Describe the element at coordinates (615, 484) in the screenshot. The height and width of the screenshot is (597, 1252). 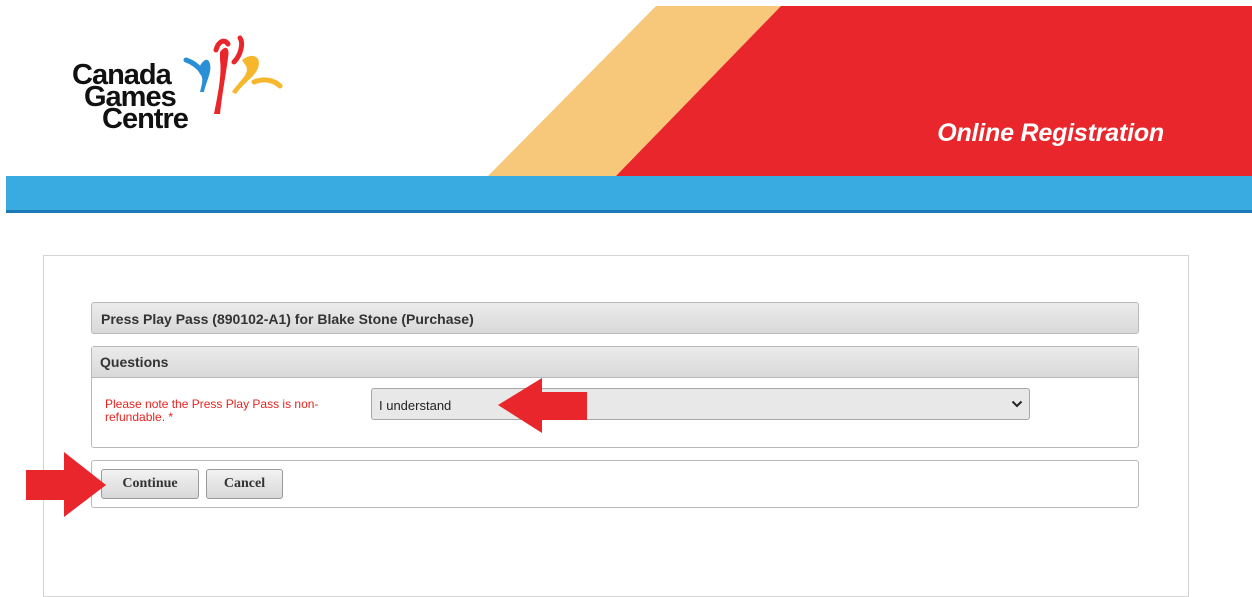
I see `actions-bar: Continue Cancel` at that location.